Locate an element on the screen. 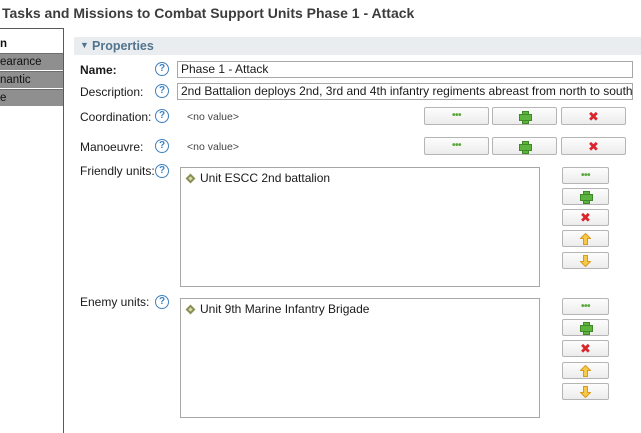  friendly-units-remove-button: ✖ is located at coordinates (585, 217).